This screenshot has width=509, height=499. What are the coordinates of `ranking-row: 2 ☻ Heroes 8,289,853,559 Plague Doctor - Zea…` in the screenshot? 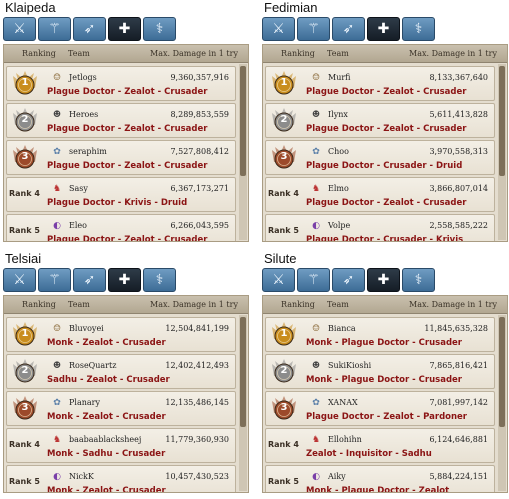 It's located at (121, 120).